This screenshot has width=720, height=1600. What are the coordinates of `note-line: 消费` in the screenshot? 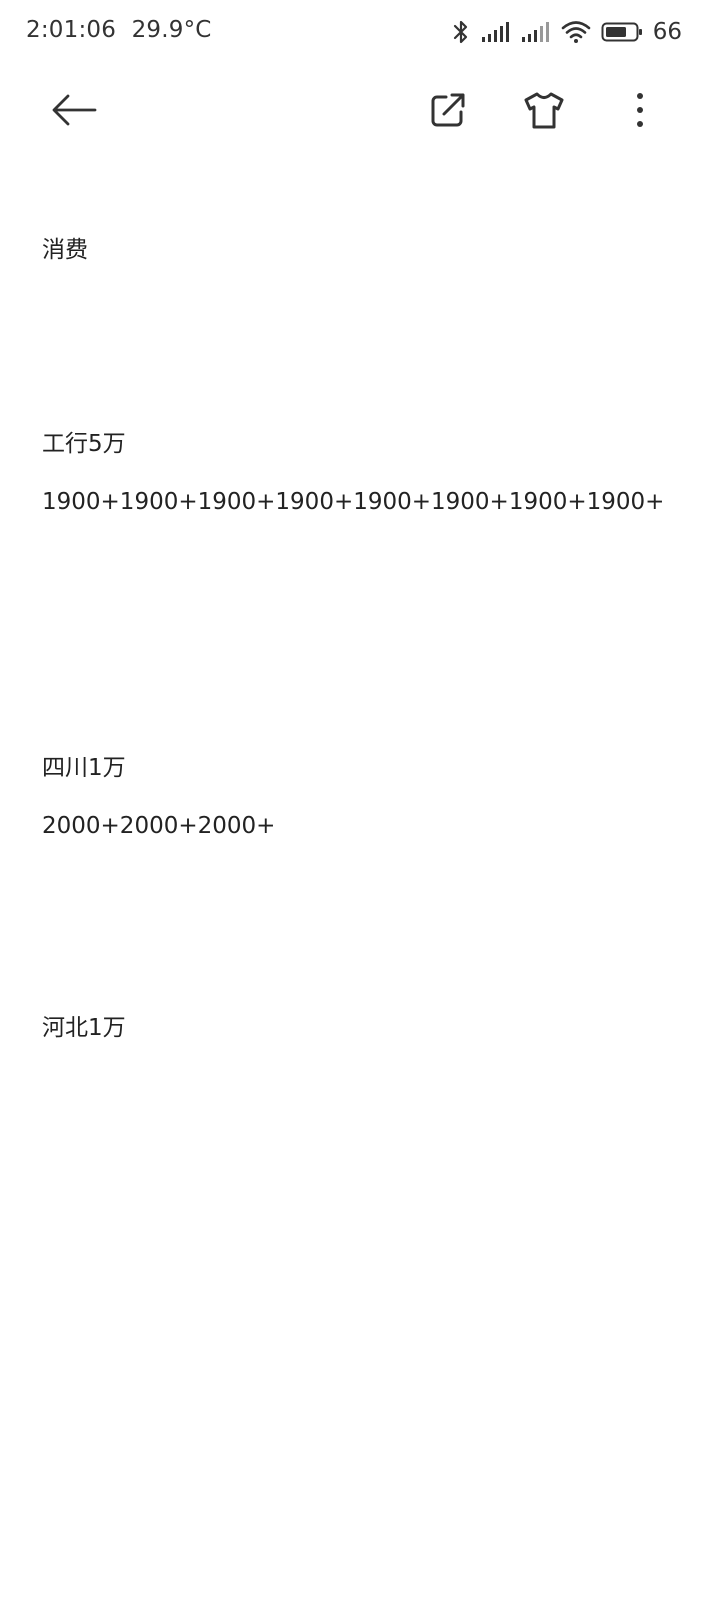 It's located at (65, 250).